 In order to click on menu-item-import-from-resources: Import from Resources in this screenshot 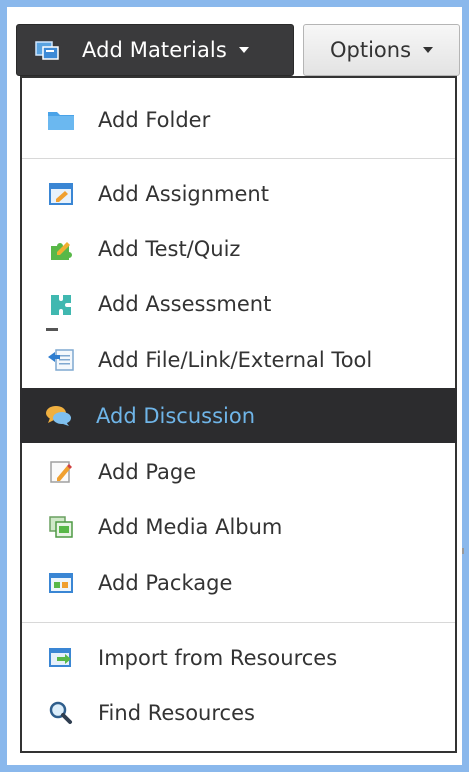, I will do `click(238, 657)`.